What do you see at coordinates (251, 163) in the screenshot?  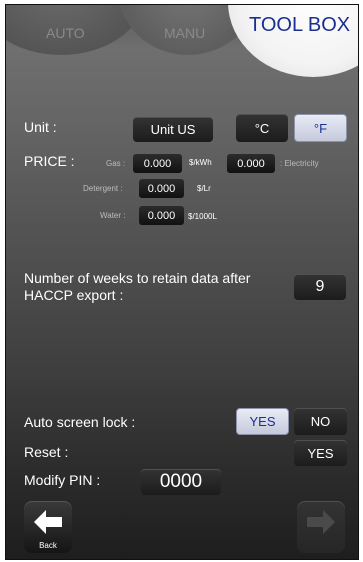 I see `electricity-price-field: 0.000` at bounding box center [251, 163].